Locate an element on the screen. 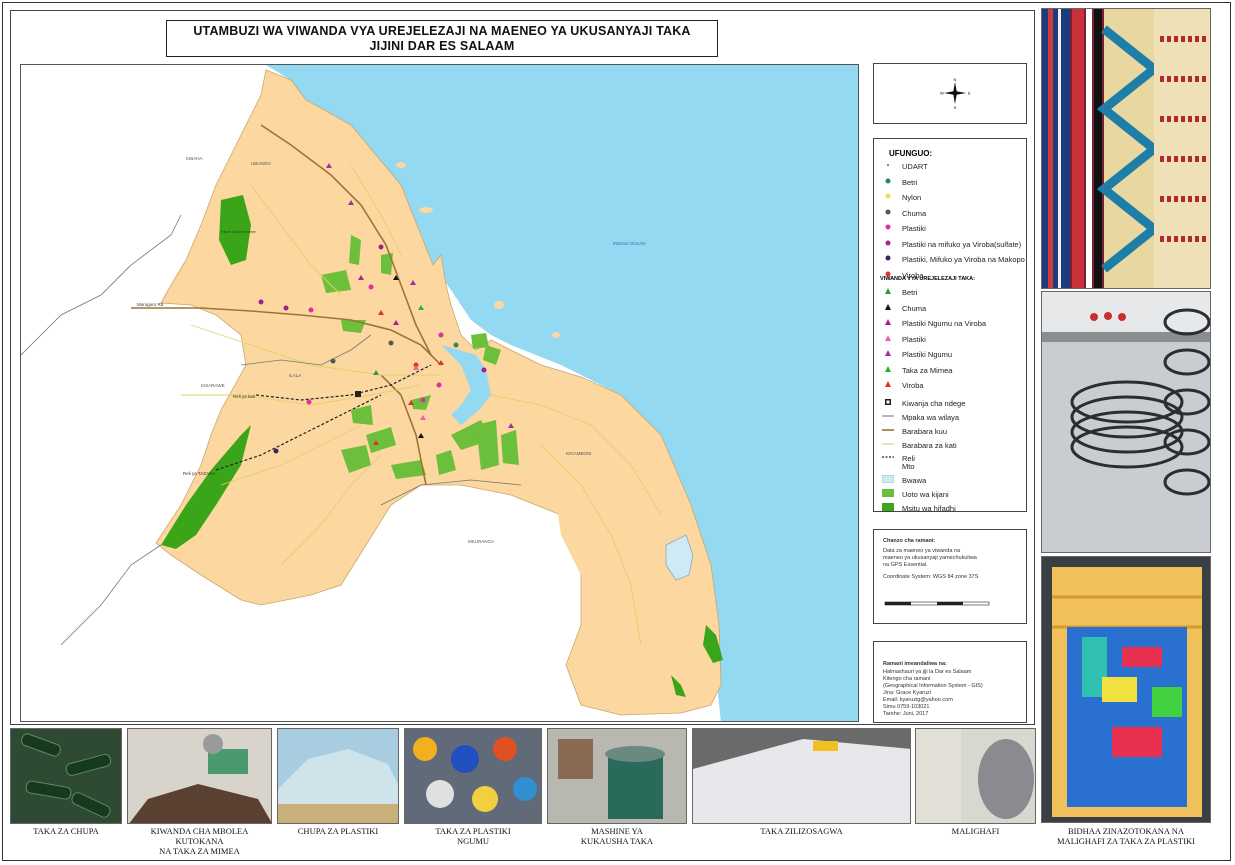 The width and height of the screenshot is (1235, 865). legend-collection-item: Plastiki is located at coordinates (904, 228).